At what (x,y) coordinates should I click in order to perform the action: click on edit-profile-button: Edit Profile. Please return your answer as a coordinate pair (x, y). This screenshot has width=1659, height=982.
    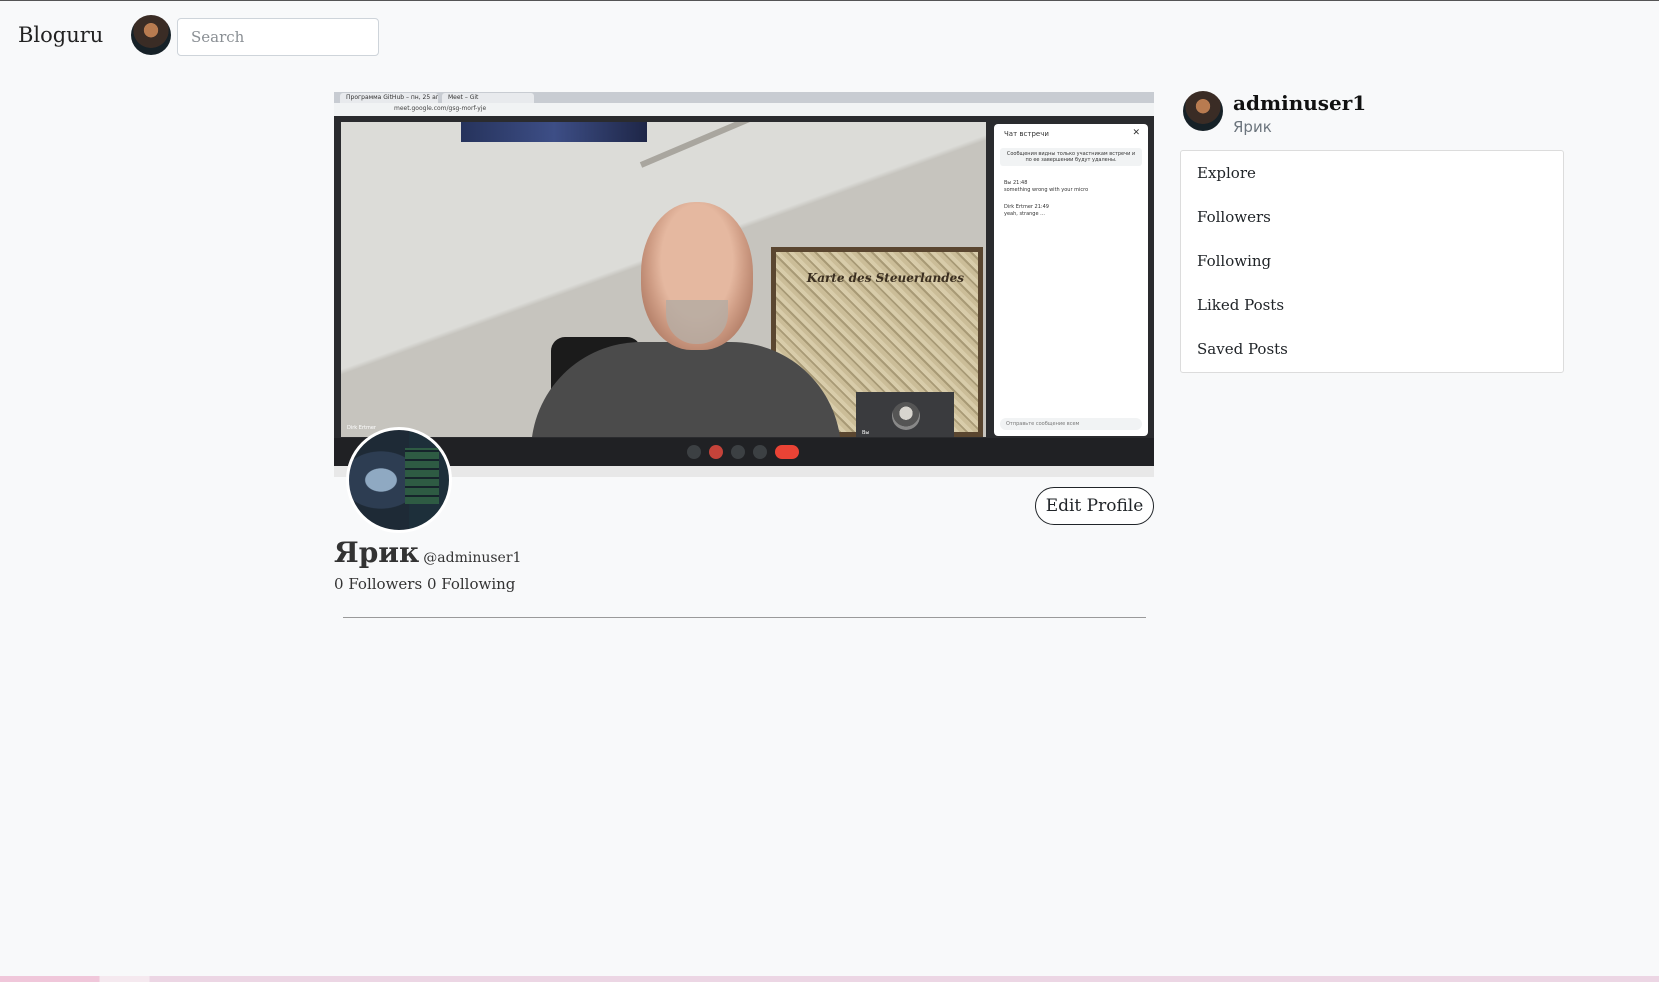
    Looking at the image, I should click on (1094, 506).